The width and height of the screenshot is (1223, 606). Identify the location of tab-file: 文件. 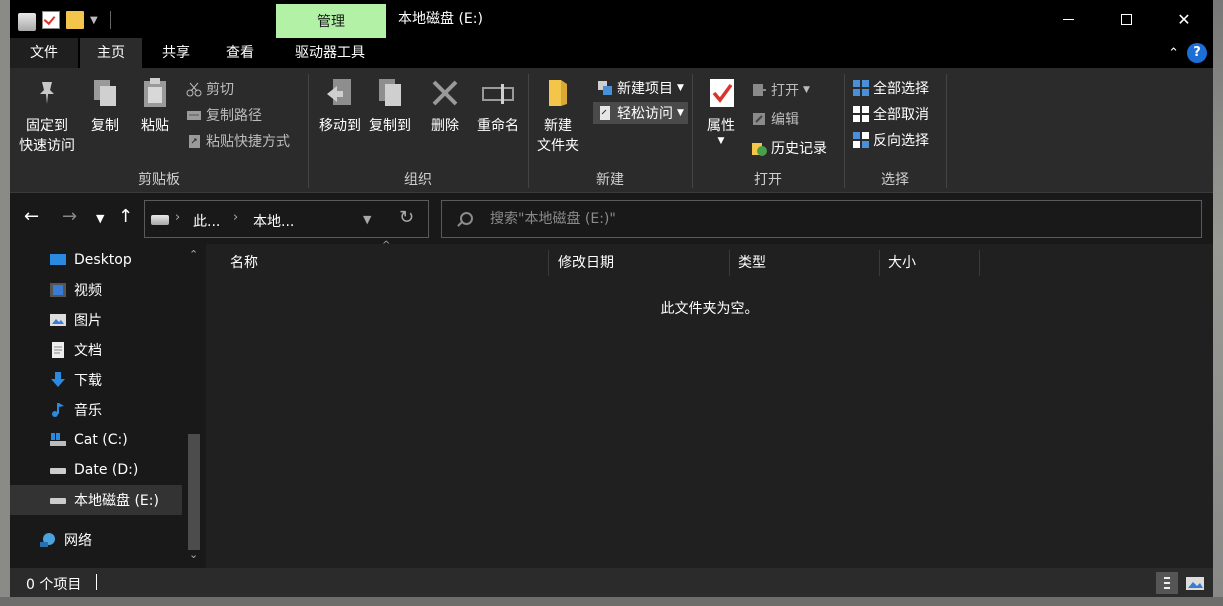
(44, 53).